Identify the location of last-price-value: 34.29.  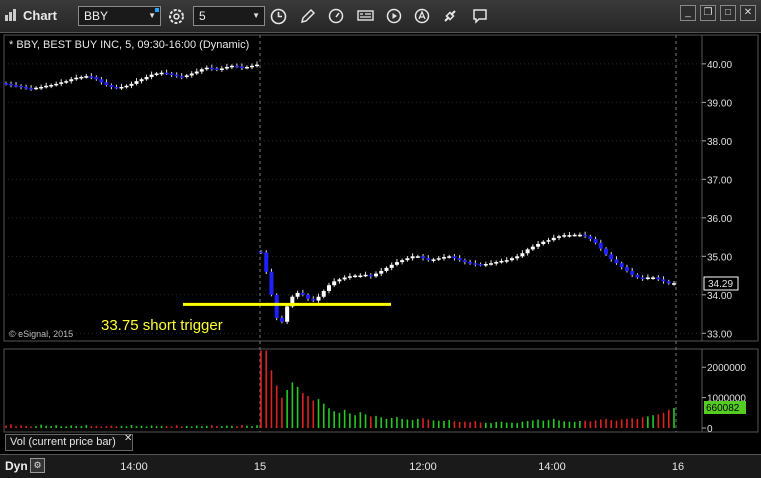
(720, 284).